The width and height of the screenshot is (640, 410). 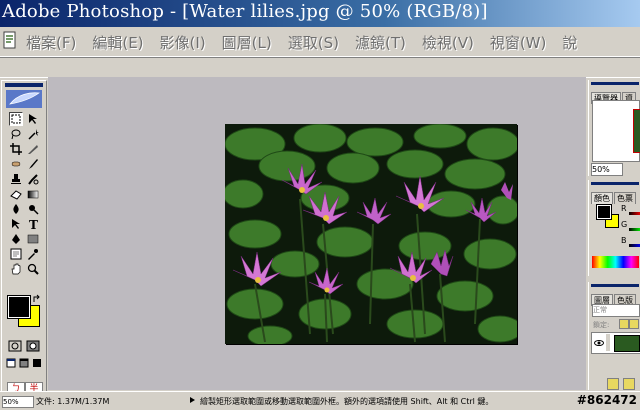 I want to click on toolbox: T ㄅ 半, so click(x=24, y=239).